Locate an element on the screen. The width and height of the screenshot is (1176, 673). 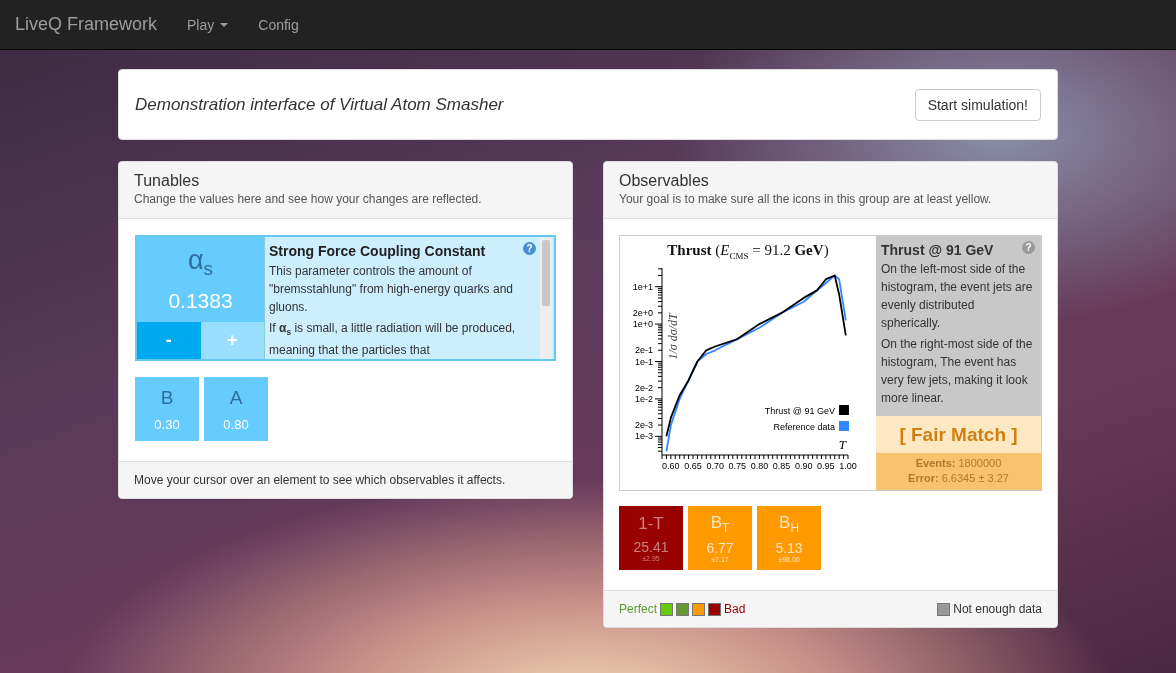
tick-label: 1e-2 is located at coordinates (644, 398).